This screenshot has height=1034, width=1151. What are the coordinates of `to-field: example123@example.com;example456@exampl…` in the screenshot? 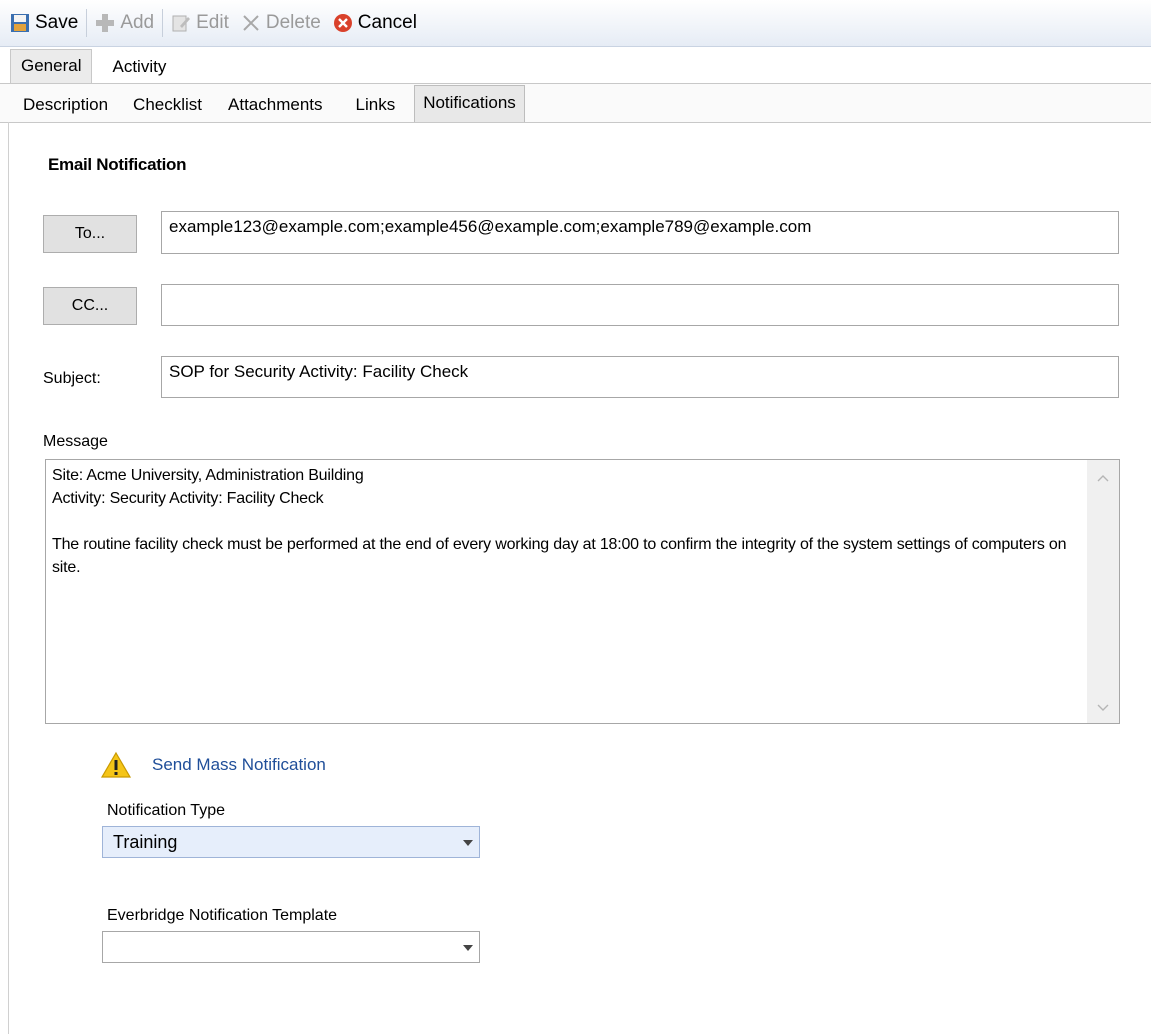 It's located at (640, 232).